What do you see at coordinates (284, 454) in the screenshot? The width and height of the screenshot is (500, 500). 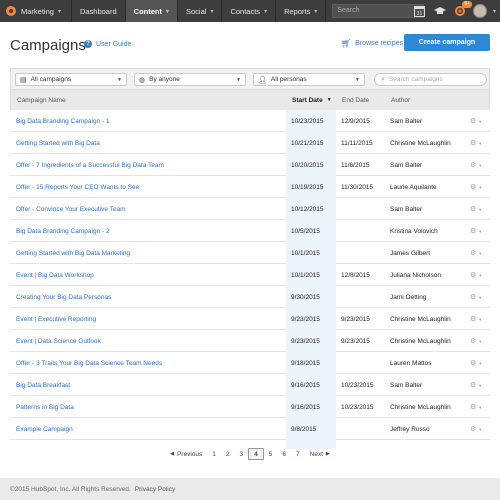 I see `page-number-button: 6` at bounding box center [284, 454].